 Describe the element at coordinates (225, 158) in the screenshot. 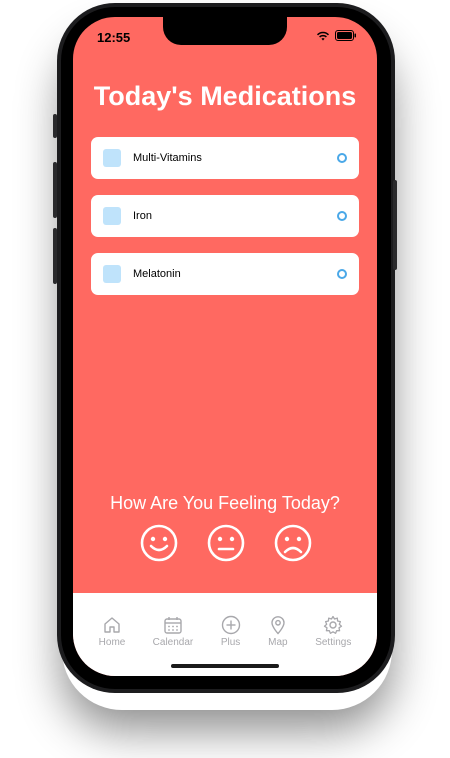

I see `medication-card: Multi-Vitamins` at that location.